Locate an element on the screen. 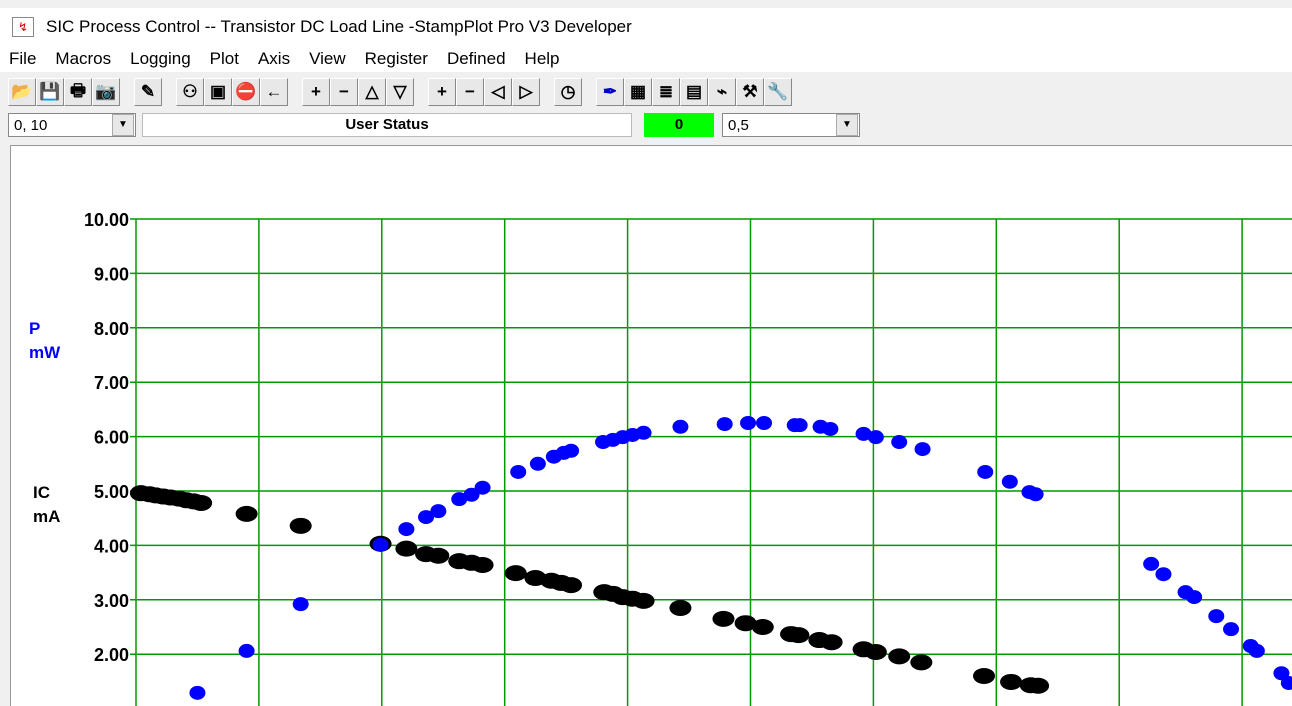 This screenshot has height=706, width=1292. zoom-in-y-icon: + is located at coordinates (316, 92).